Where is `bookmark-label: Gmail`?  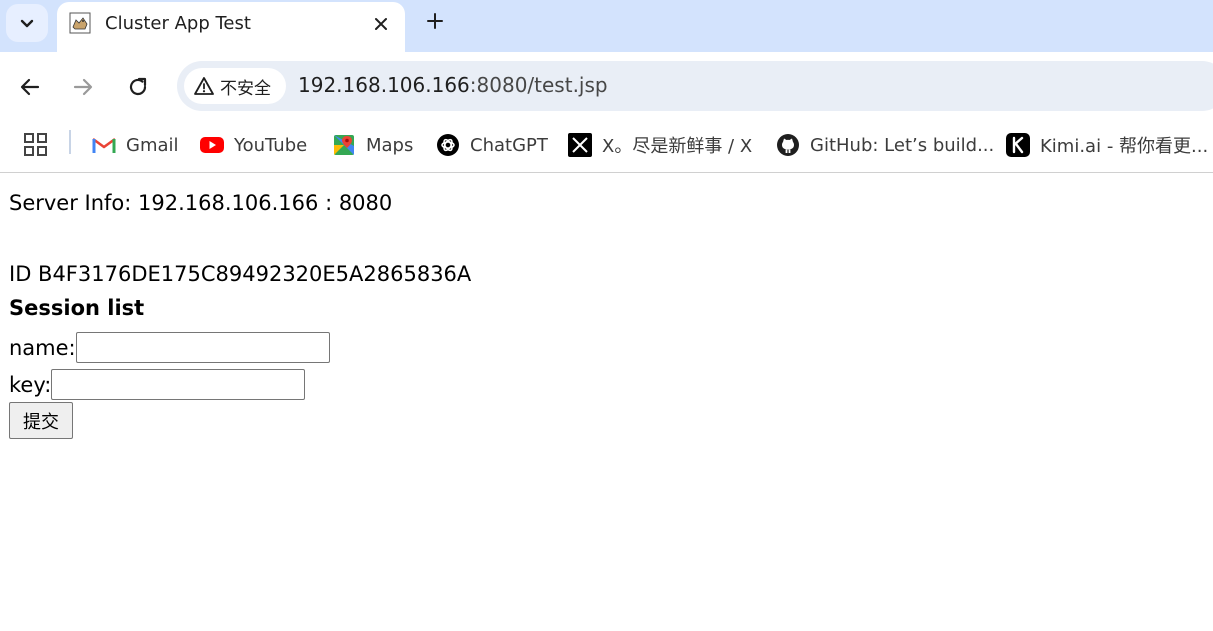
bookmark-label: Gmail is located at coordinates (152, 145).